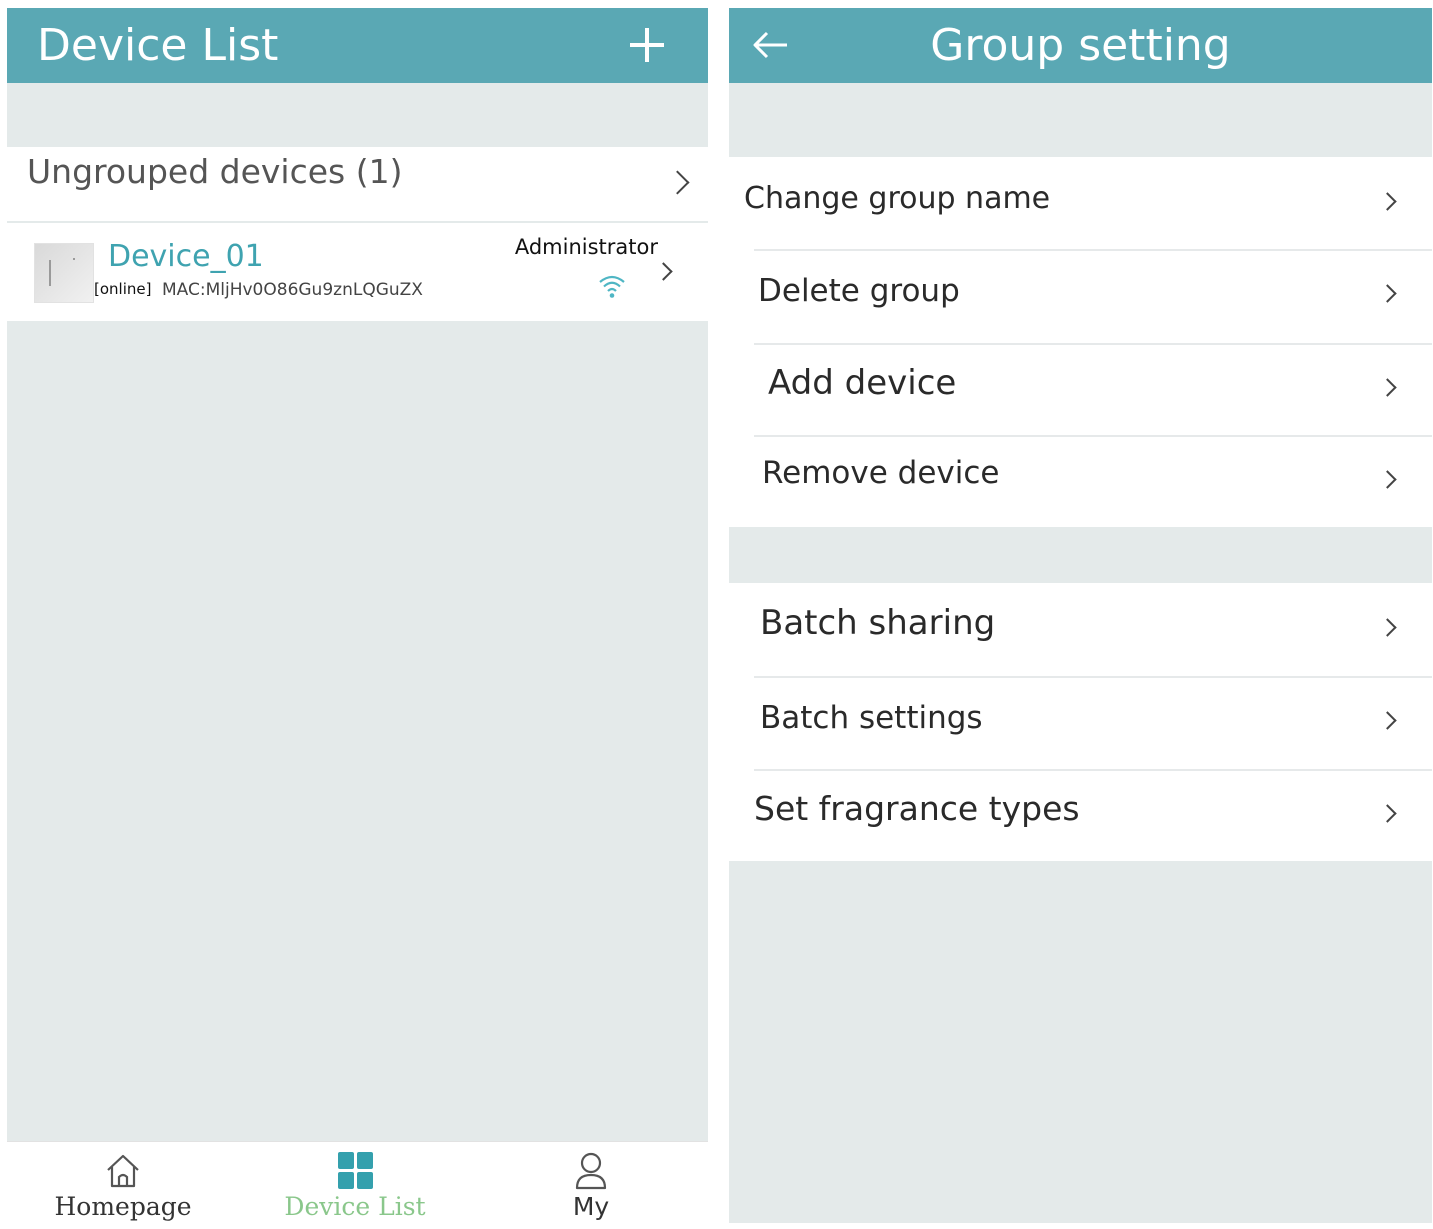 Image resolution: width=1433 pixels, height=1229 pixels. I want to click on user-icon, so click(591, 1171).